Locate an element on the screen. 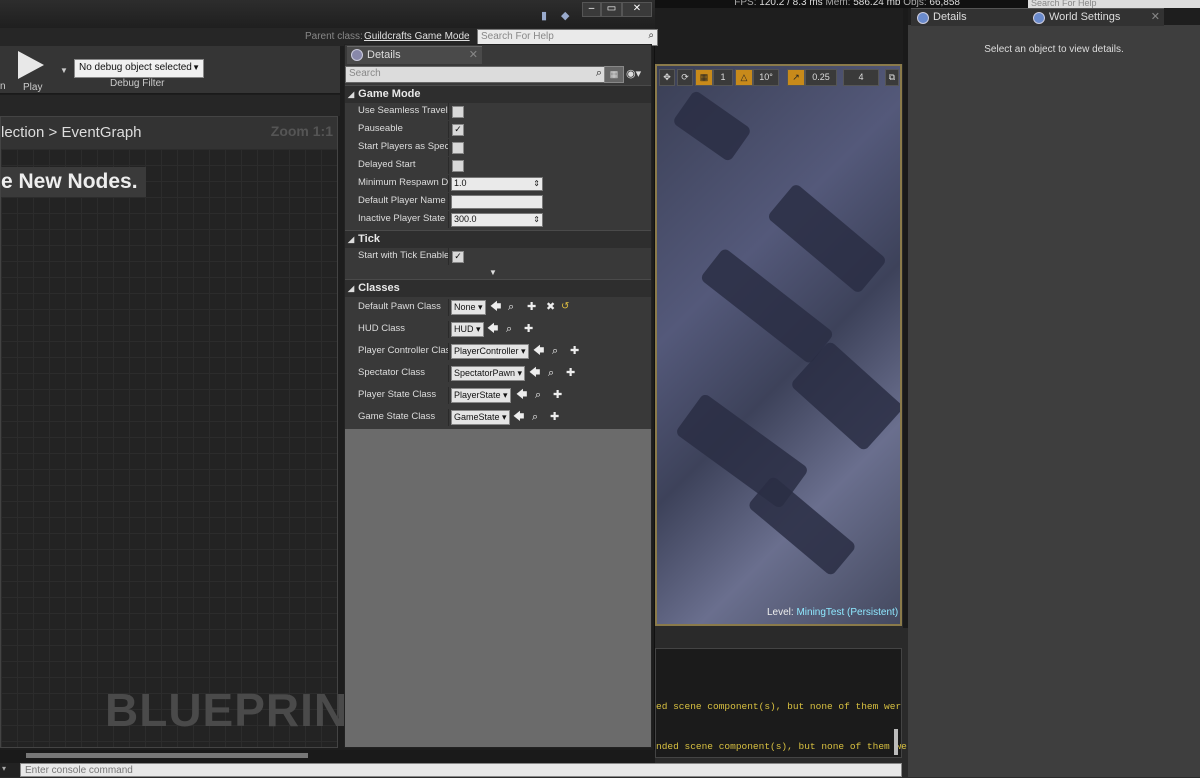 The height and width of the screenshot is (778, 1200). hud-class-dropdown: HUD ▾ is located at coordinates (467, 329).